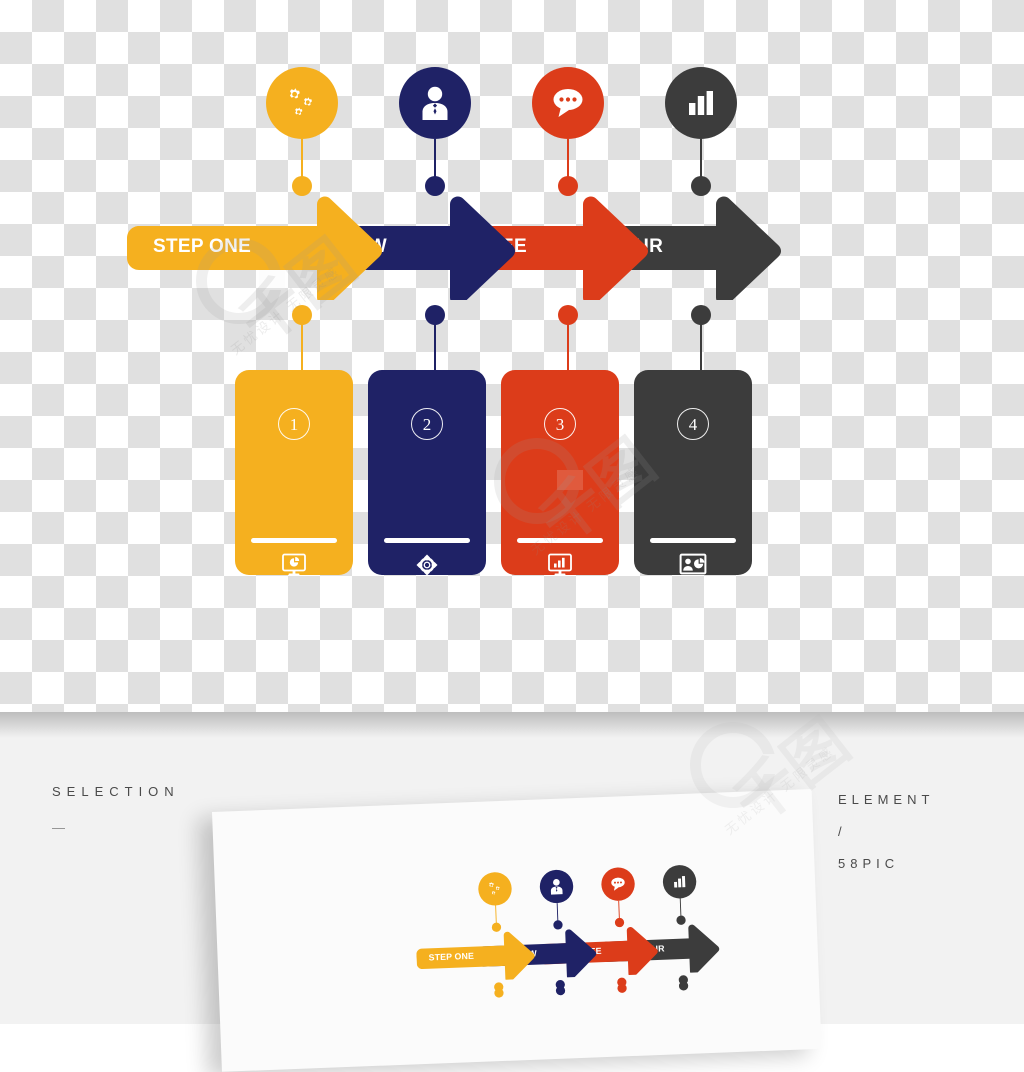  I want to click on monitor-pie-chart-icon, so click(294, 565).